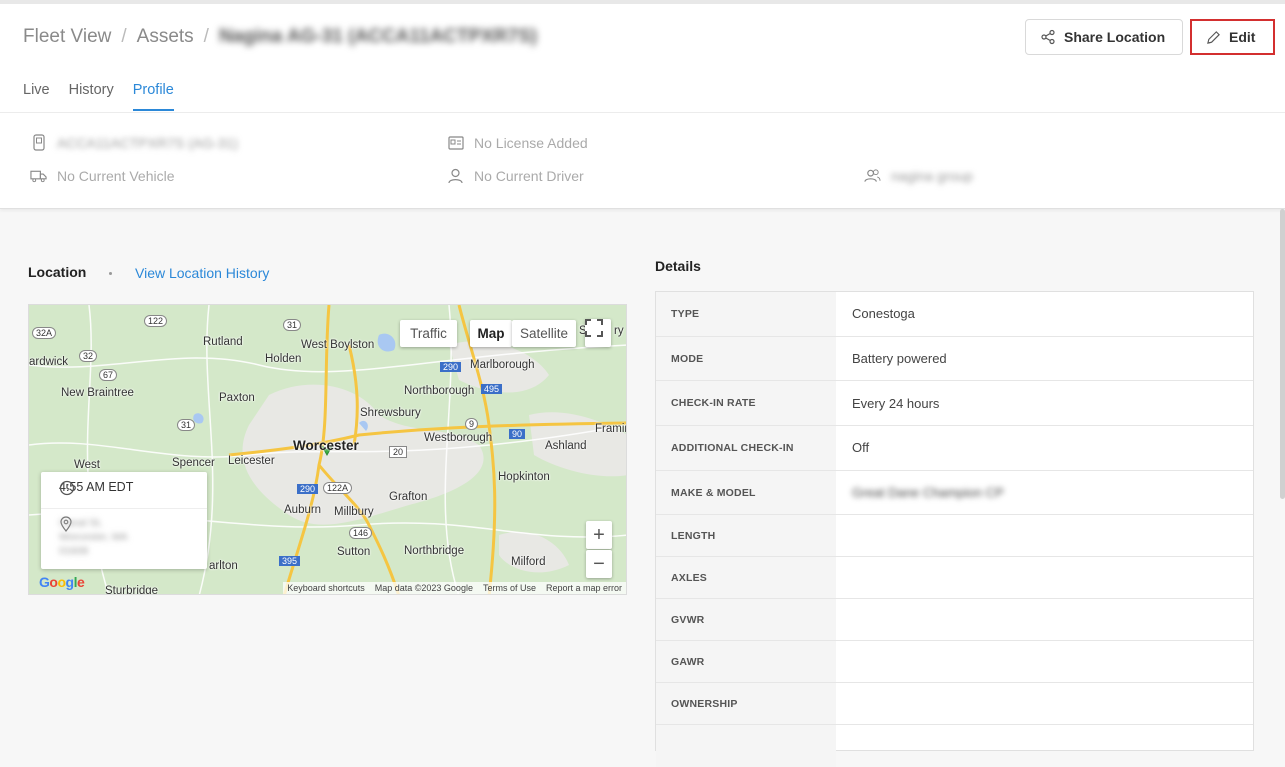  What do you see at coordinates (529, 175) in the screenshot?
I see `driver-value: No Current Driver` at bounding box center [529, 175].